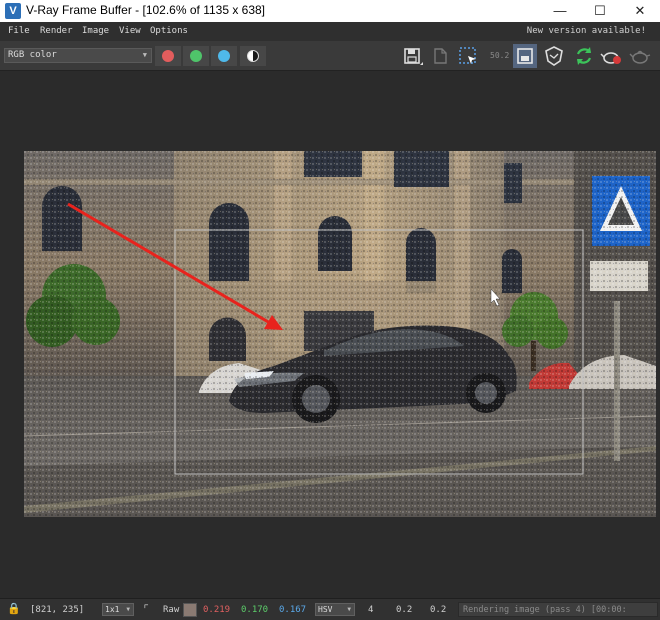  What do you see at coordinates (95, 31) in the screenshot?
I see `menu-image: Image` at bounding box center [95, 31].